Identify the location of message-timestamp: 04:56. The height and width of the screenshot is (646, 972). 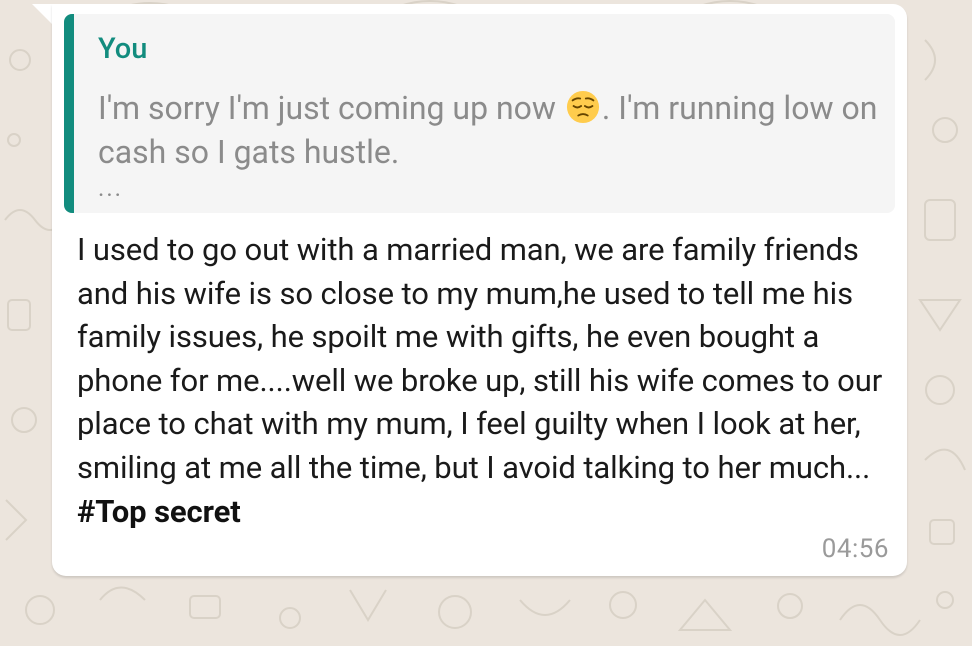
(855, 549).